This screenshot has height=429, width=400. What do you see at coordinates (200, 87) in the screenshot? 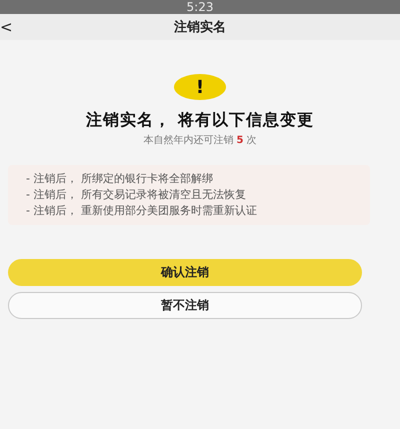
I see `warning-icon: !` at bounding box center [200, 87].